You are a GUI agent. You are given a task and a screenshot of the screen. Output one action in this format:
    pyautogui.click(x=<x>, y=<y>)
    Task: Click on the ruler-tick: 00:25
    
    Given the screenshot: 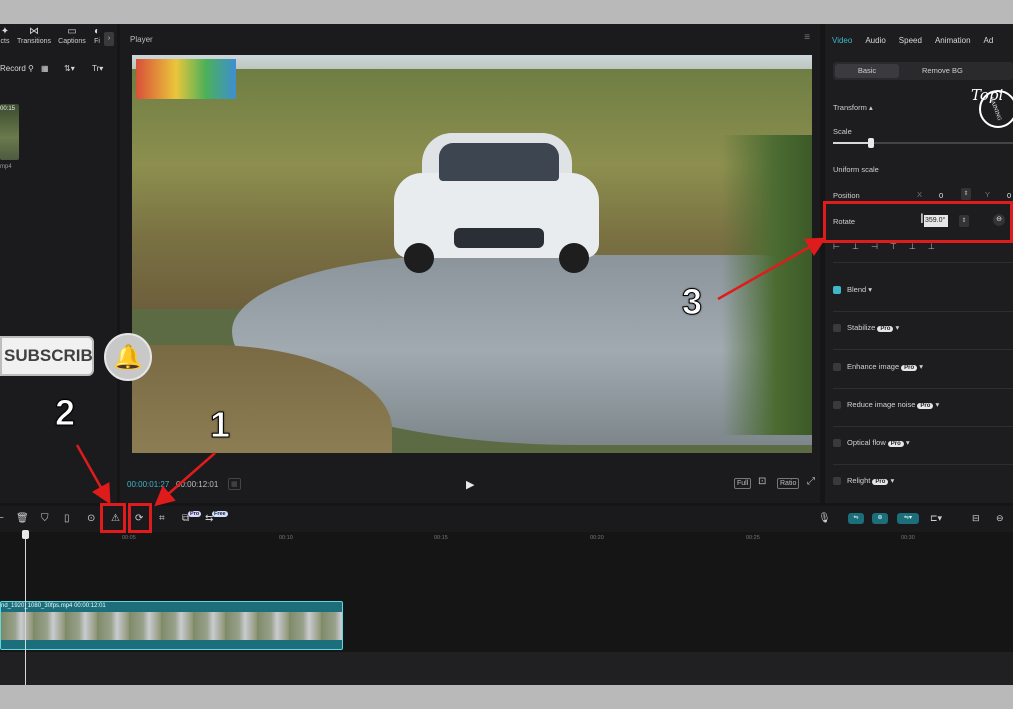 What is the action you would take?
    pyautogui.click(x=753, y=538)
    